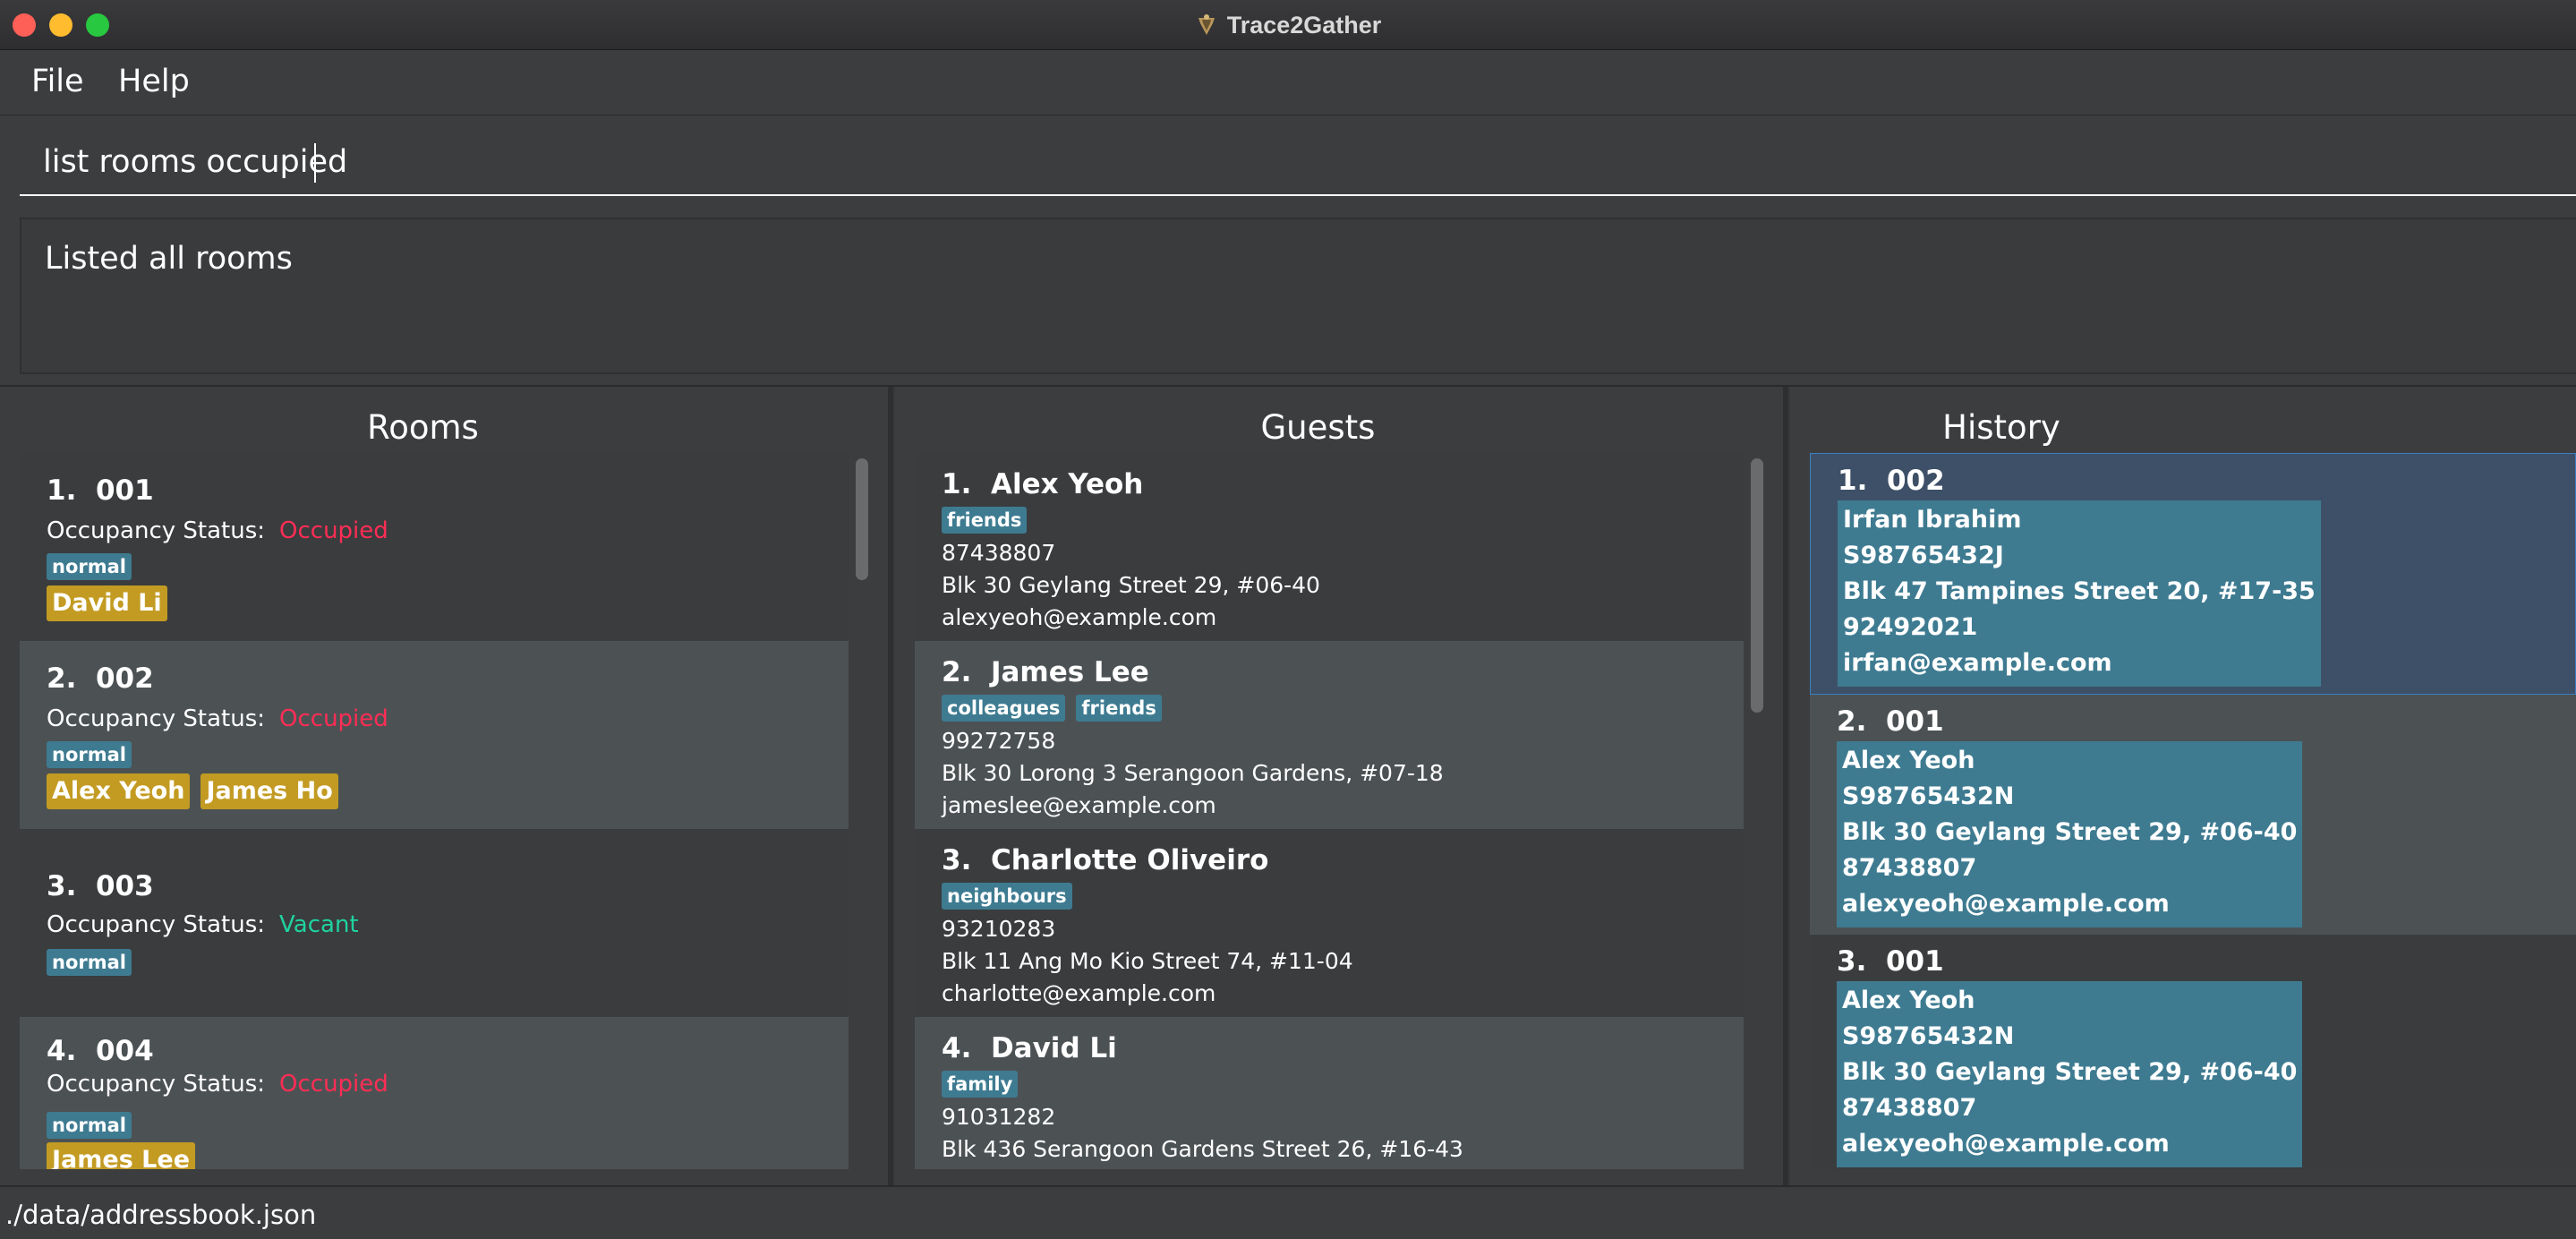 Image resolution: width=2576 pixels, height=1239 pixels. Describe the element at coordinates (999, 929) in the screenshot. I see `guest-phone: 93210283` at that location.